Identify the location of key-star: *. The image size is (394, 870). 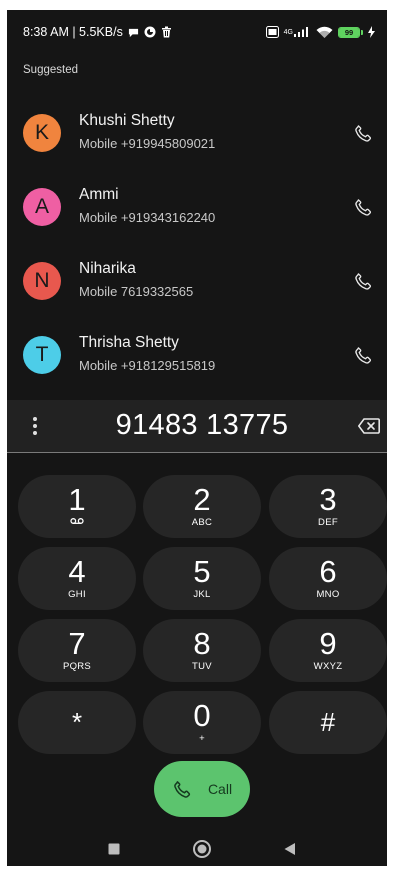
(77, 722).